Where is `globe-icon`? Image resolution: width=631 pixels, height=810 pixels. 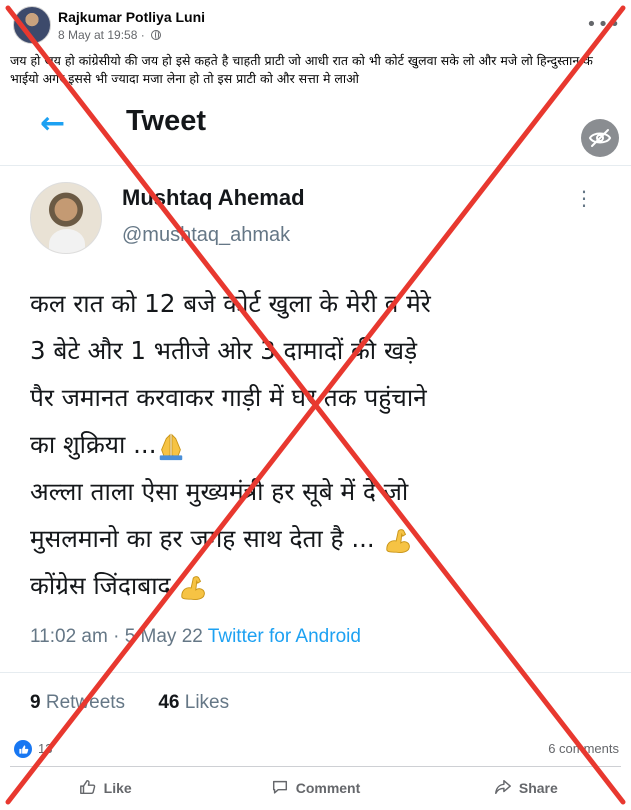 globe-icon is located at coordinates (156, 35).